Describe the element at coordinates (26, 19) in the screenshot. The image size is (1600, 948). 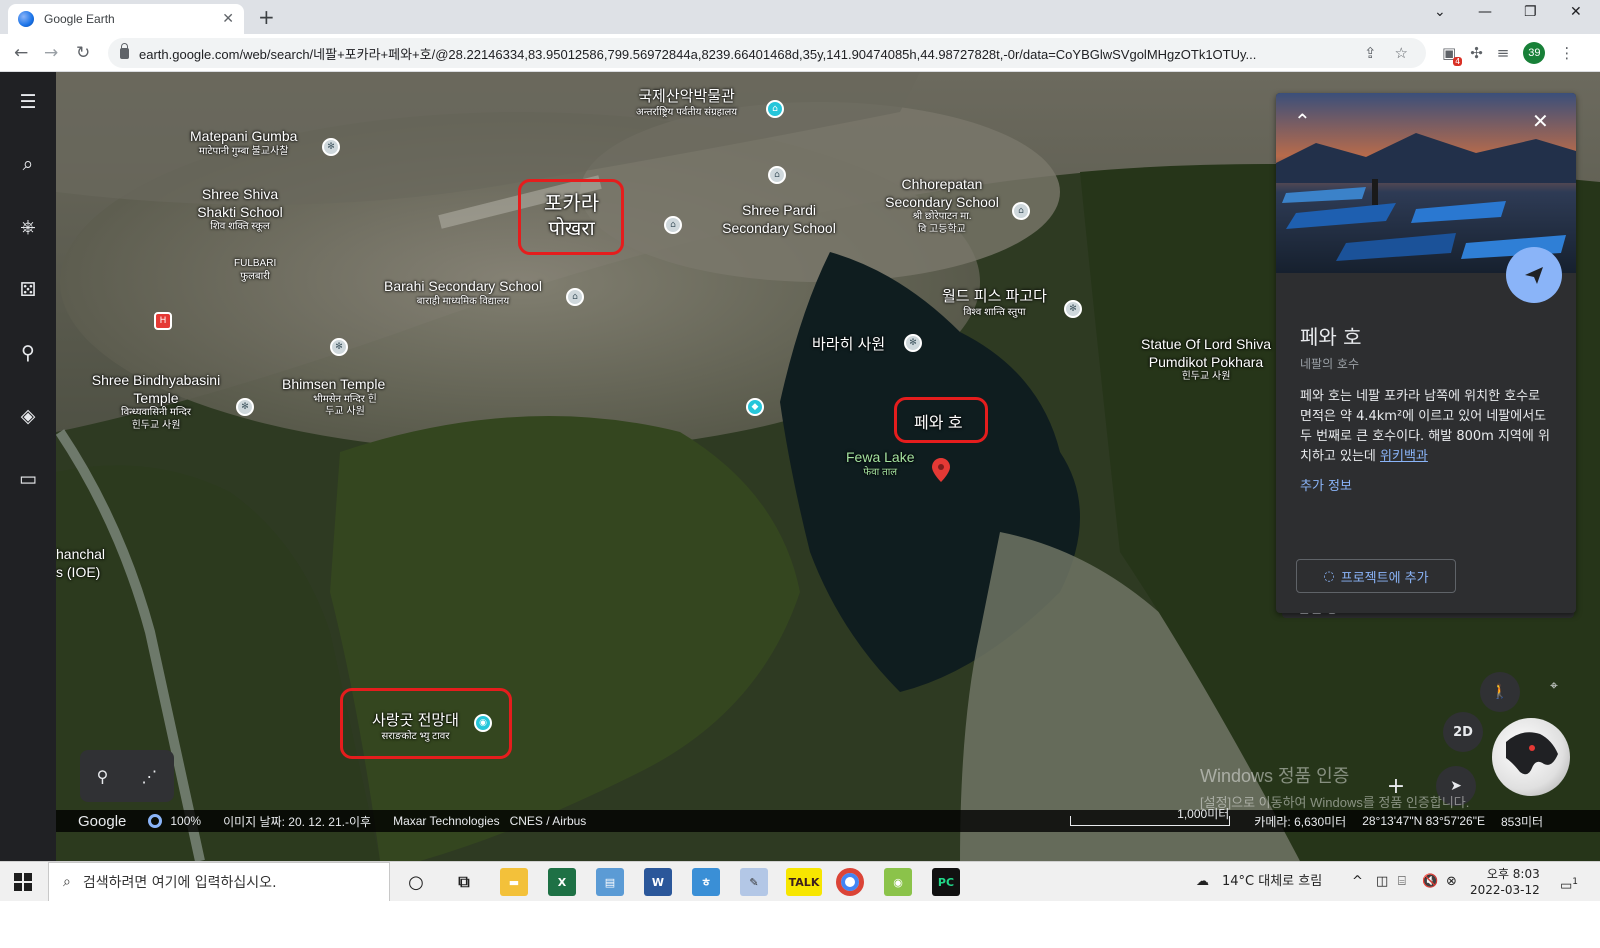
I see `google-earth-favicon-icon` at that location.